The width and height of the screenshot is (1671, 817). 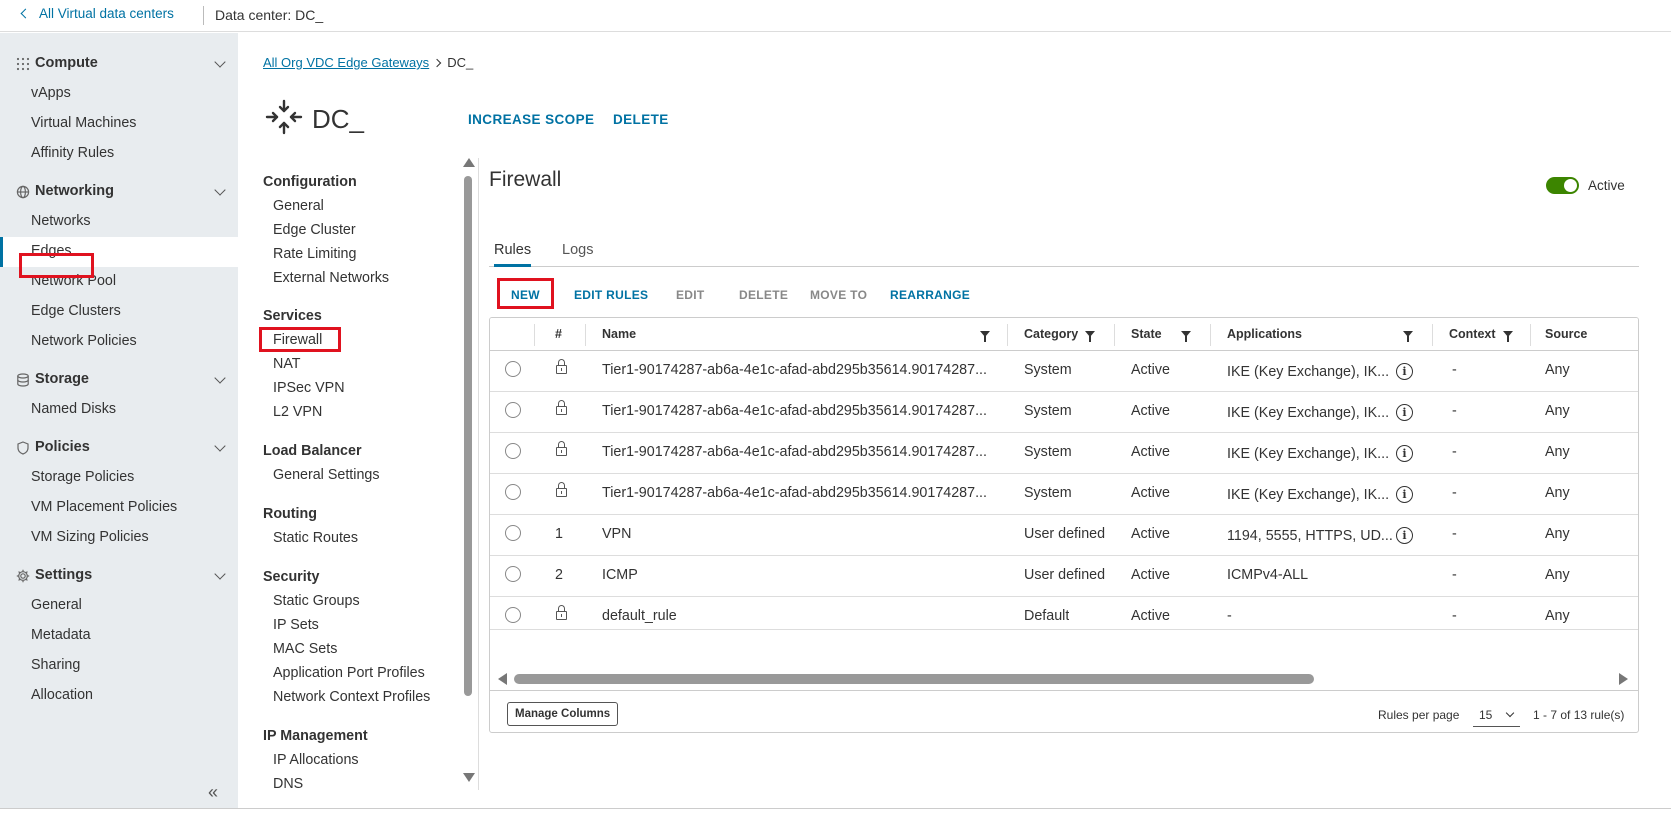 I want to click on nav-item-nat: NAT, so click(x=287, y=364).